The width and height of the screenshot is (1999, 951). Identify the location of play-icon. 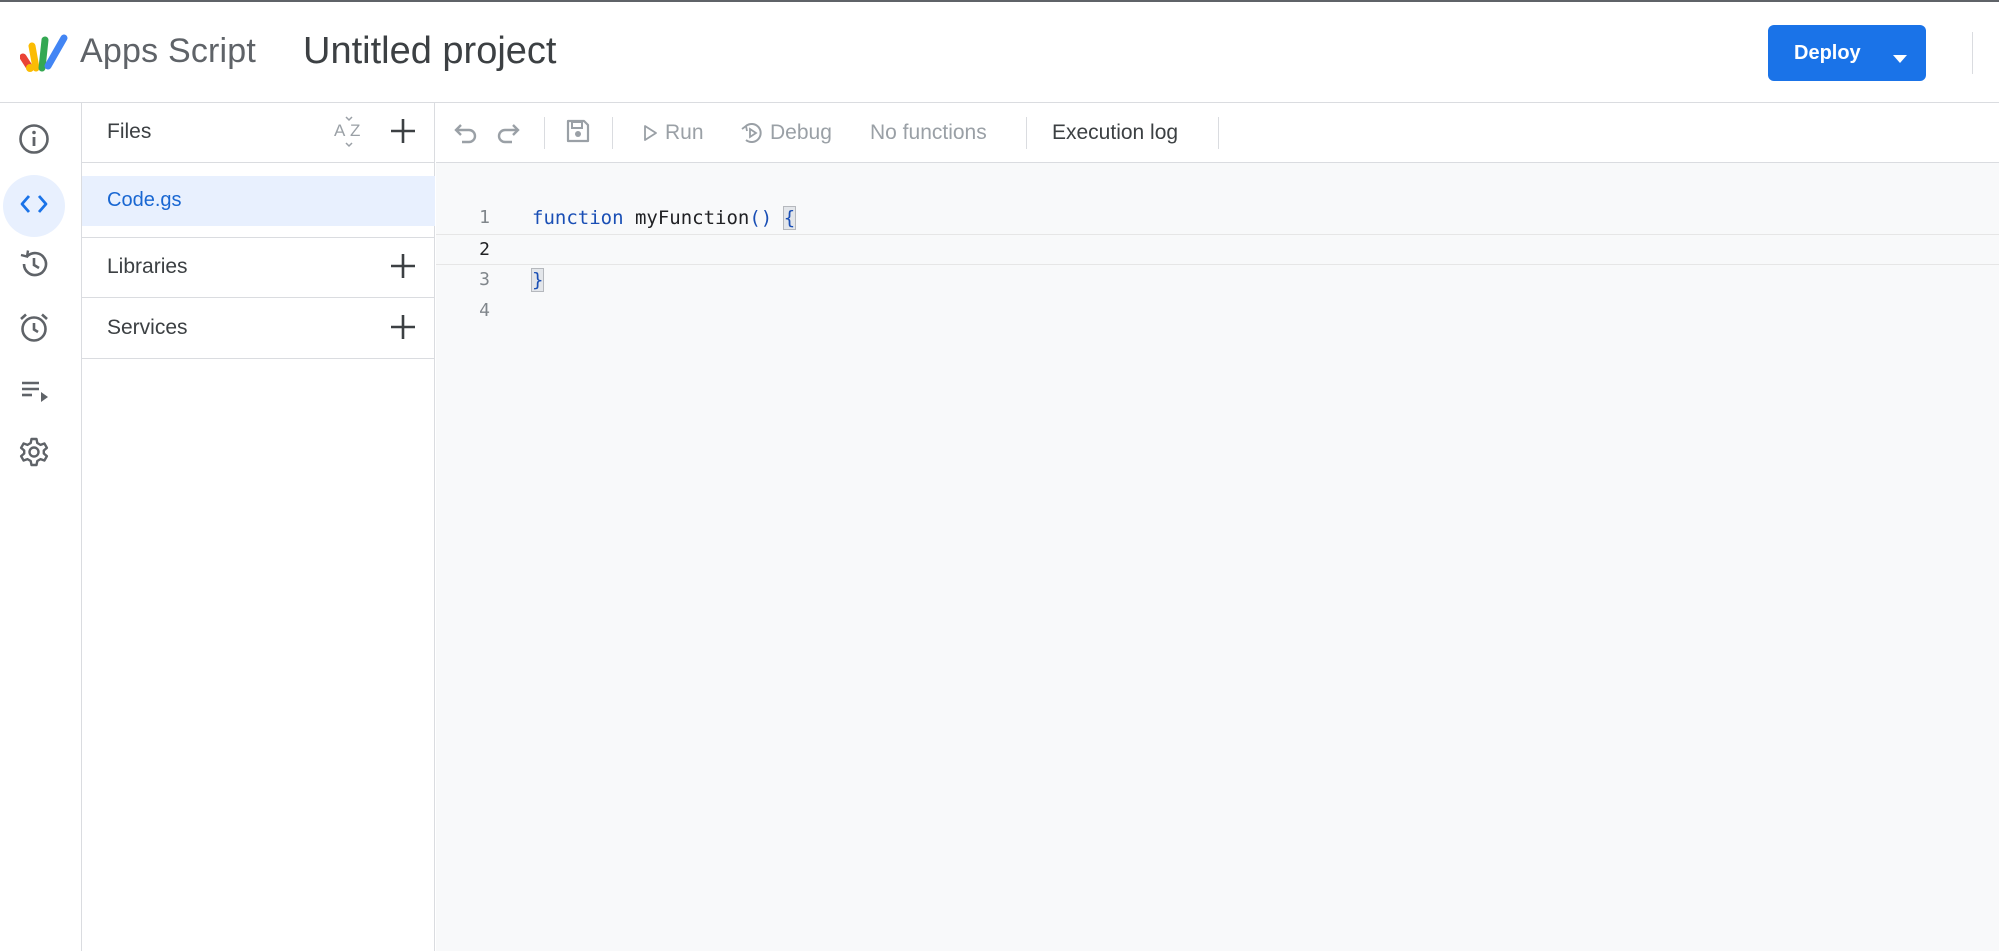
(650, 133).